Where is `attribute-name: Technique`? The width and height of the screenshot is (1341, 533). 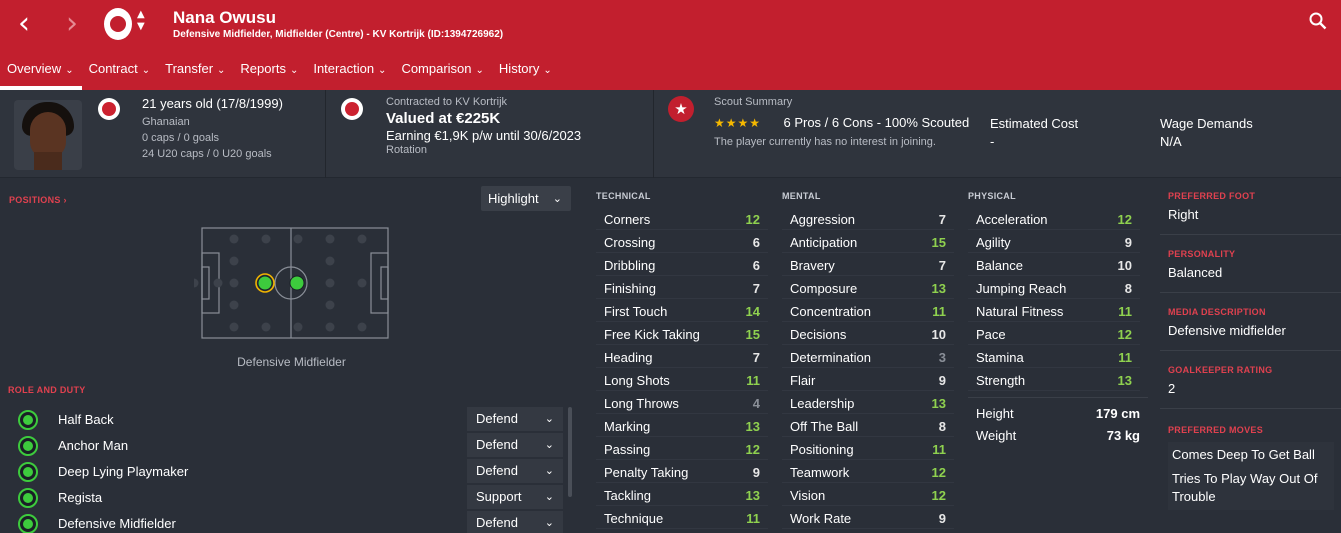 attribute-name: Technique is located at coordinates (634, 518).